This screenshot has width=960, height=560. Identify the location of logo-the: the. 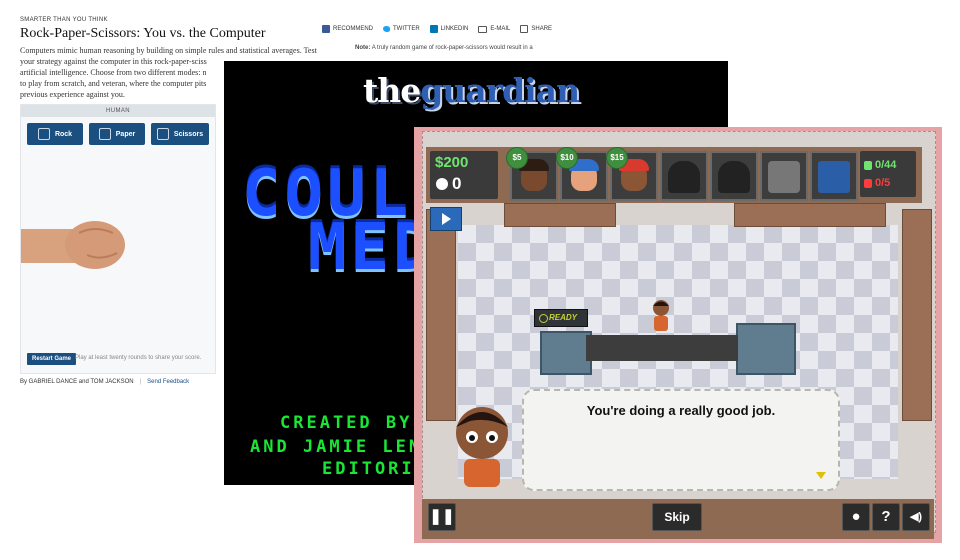
(392, 90).